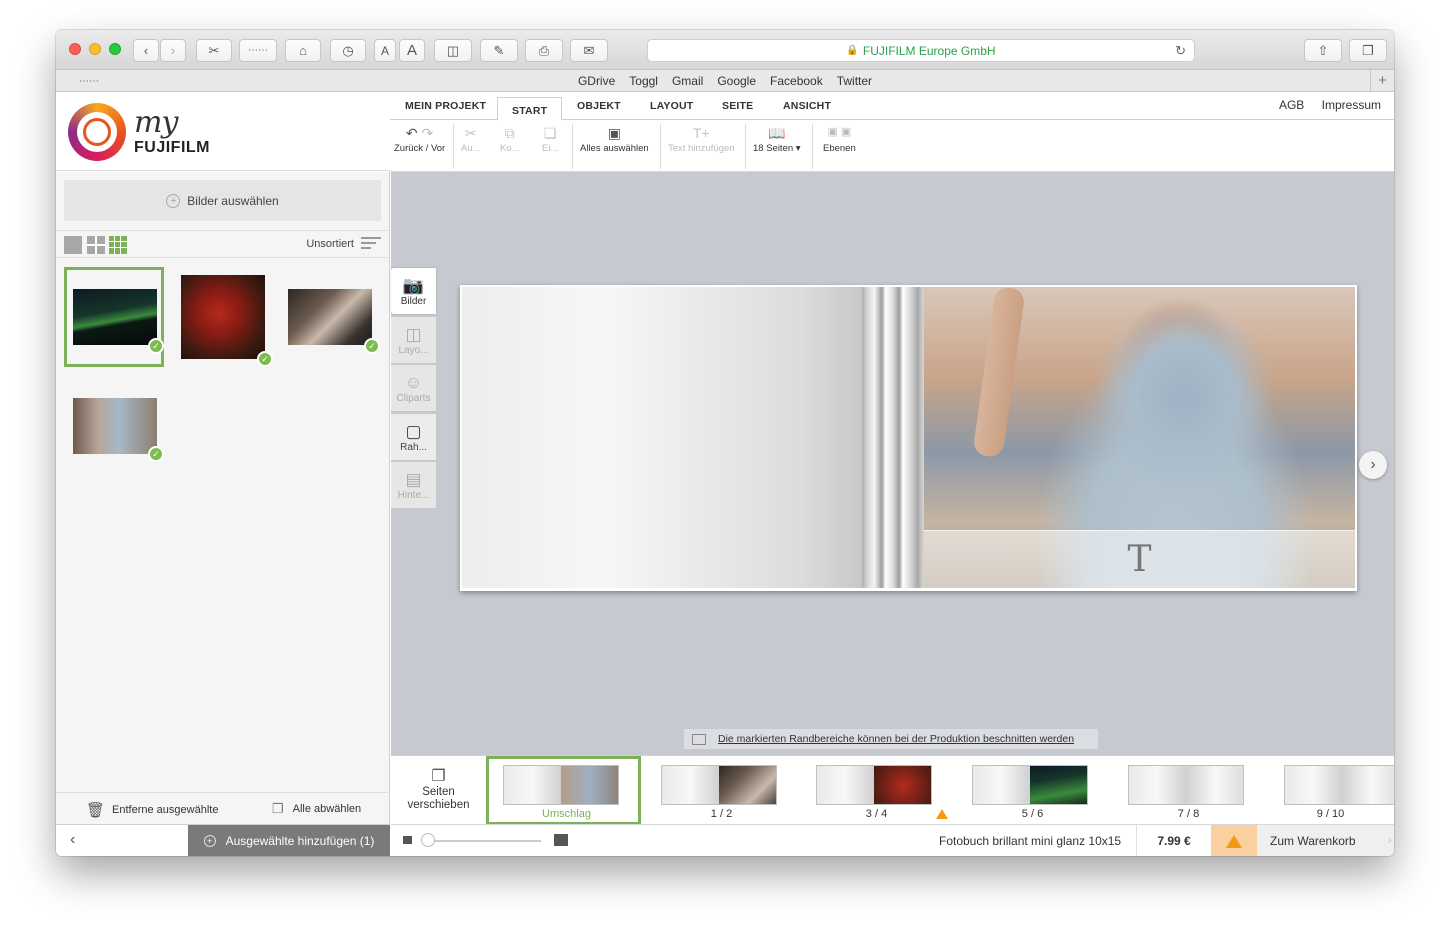  What do you see at coordinates (1330, 790) in the screenshot?
I see `page-thumb-9-10: 9 / 10` at bounding box center [1330, 790].